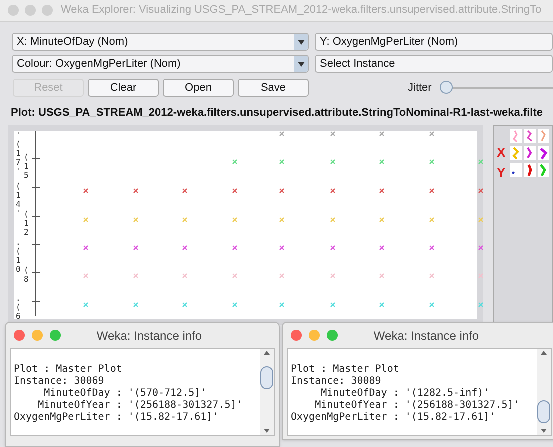  What do you see at coordinates (446, 87) in the screenshot?
I see `slider-thumb` at bounding box center [446, 87].